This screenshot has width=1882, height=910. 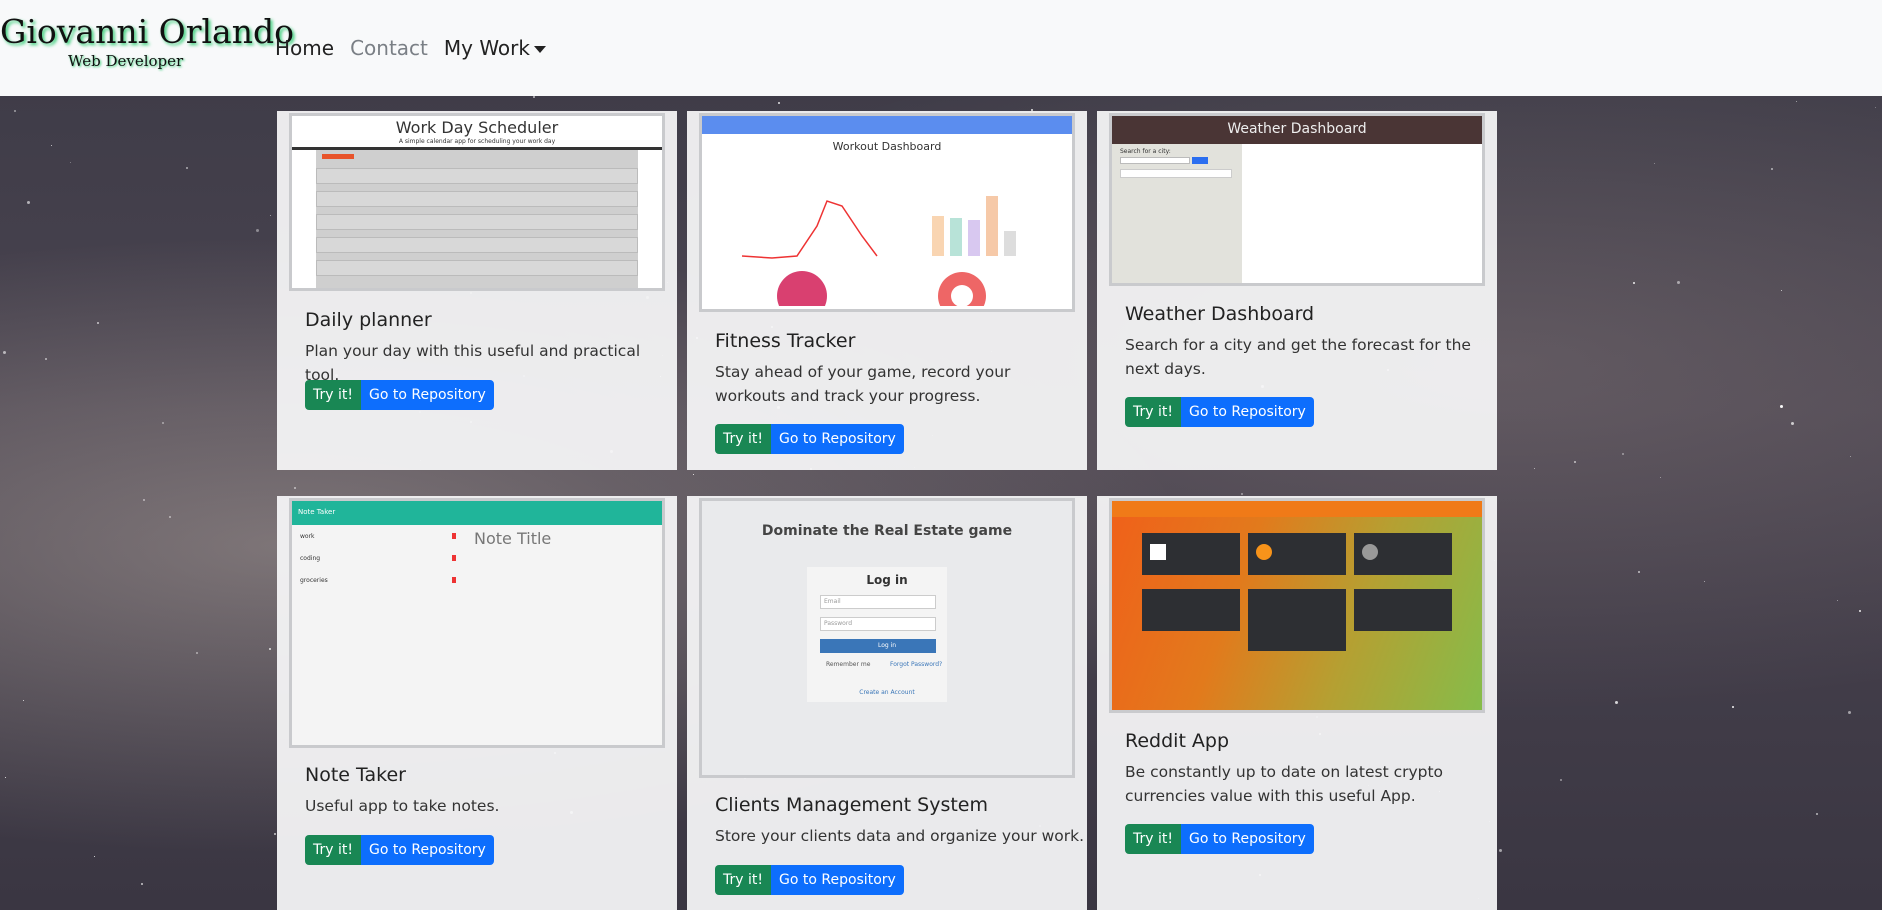 I want to click on thumbnail-note-title: Note Title, so click(x=513, y=538).